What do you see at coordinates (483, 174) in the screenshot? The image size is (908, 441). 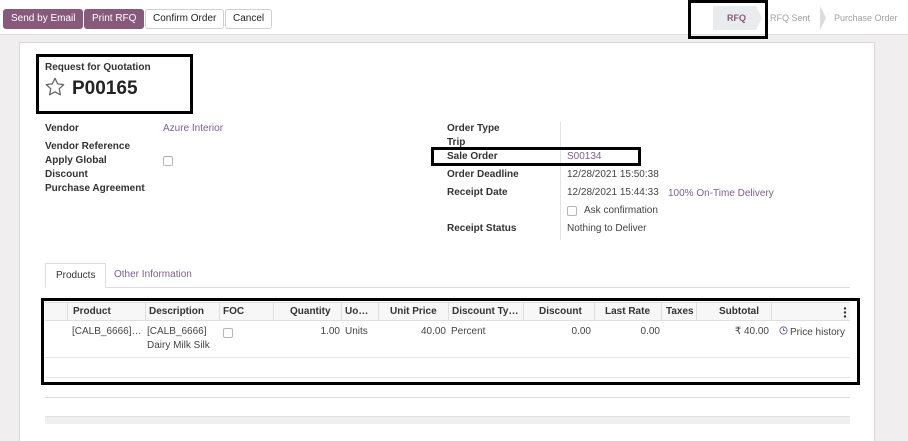 I see `order-deadline-label: Order Deadline` at bounding box center [483, 174].